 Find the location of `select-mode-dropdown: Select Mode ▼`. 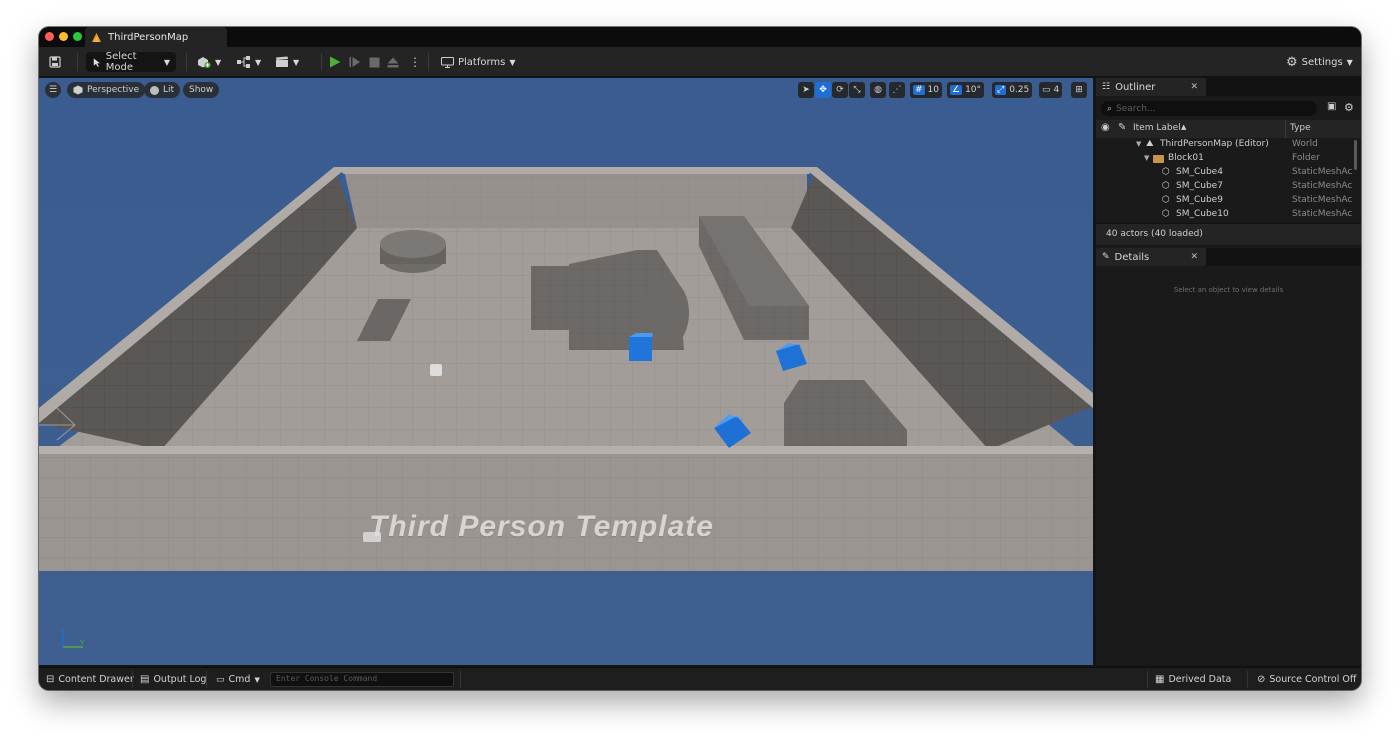

select-mode-dropdown: Select Mode ▼ is located at coordinates (131, 62).